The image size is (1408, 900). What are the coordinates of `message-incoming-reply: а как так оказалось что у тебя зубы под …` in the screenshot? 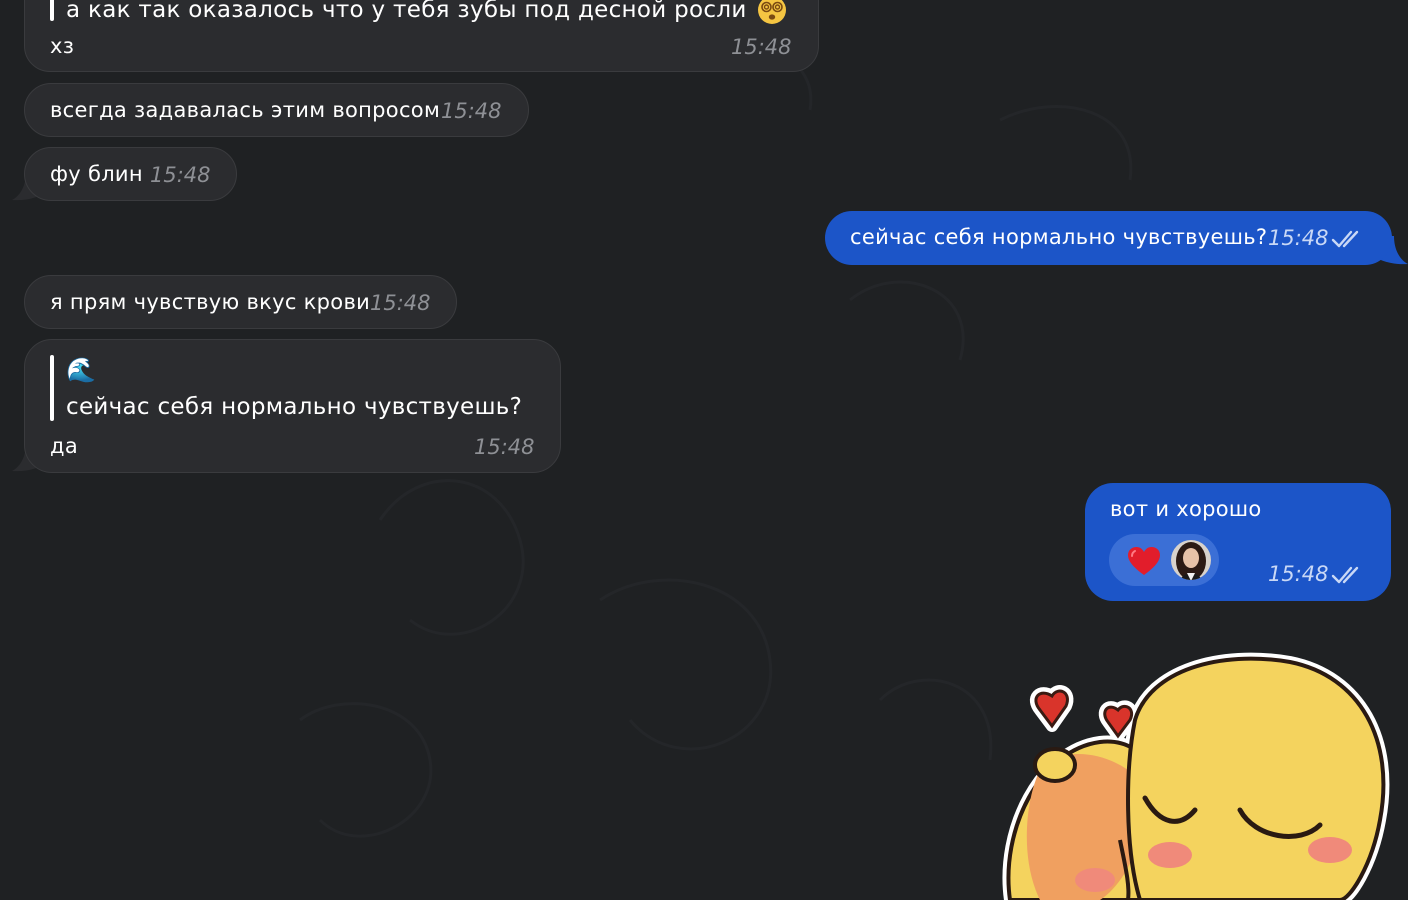 It's located at (421, 36).